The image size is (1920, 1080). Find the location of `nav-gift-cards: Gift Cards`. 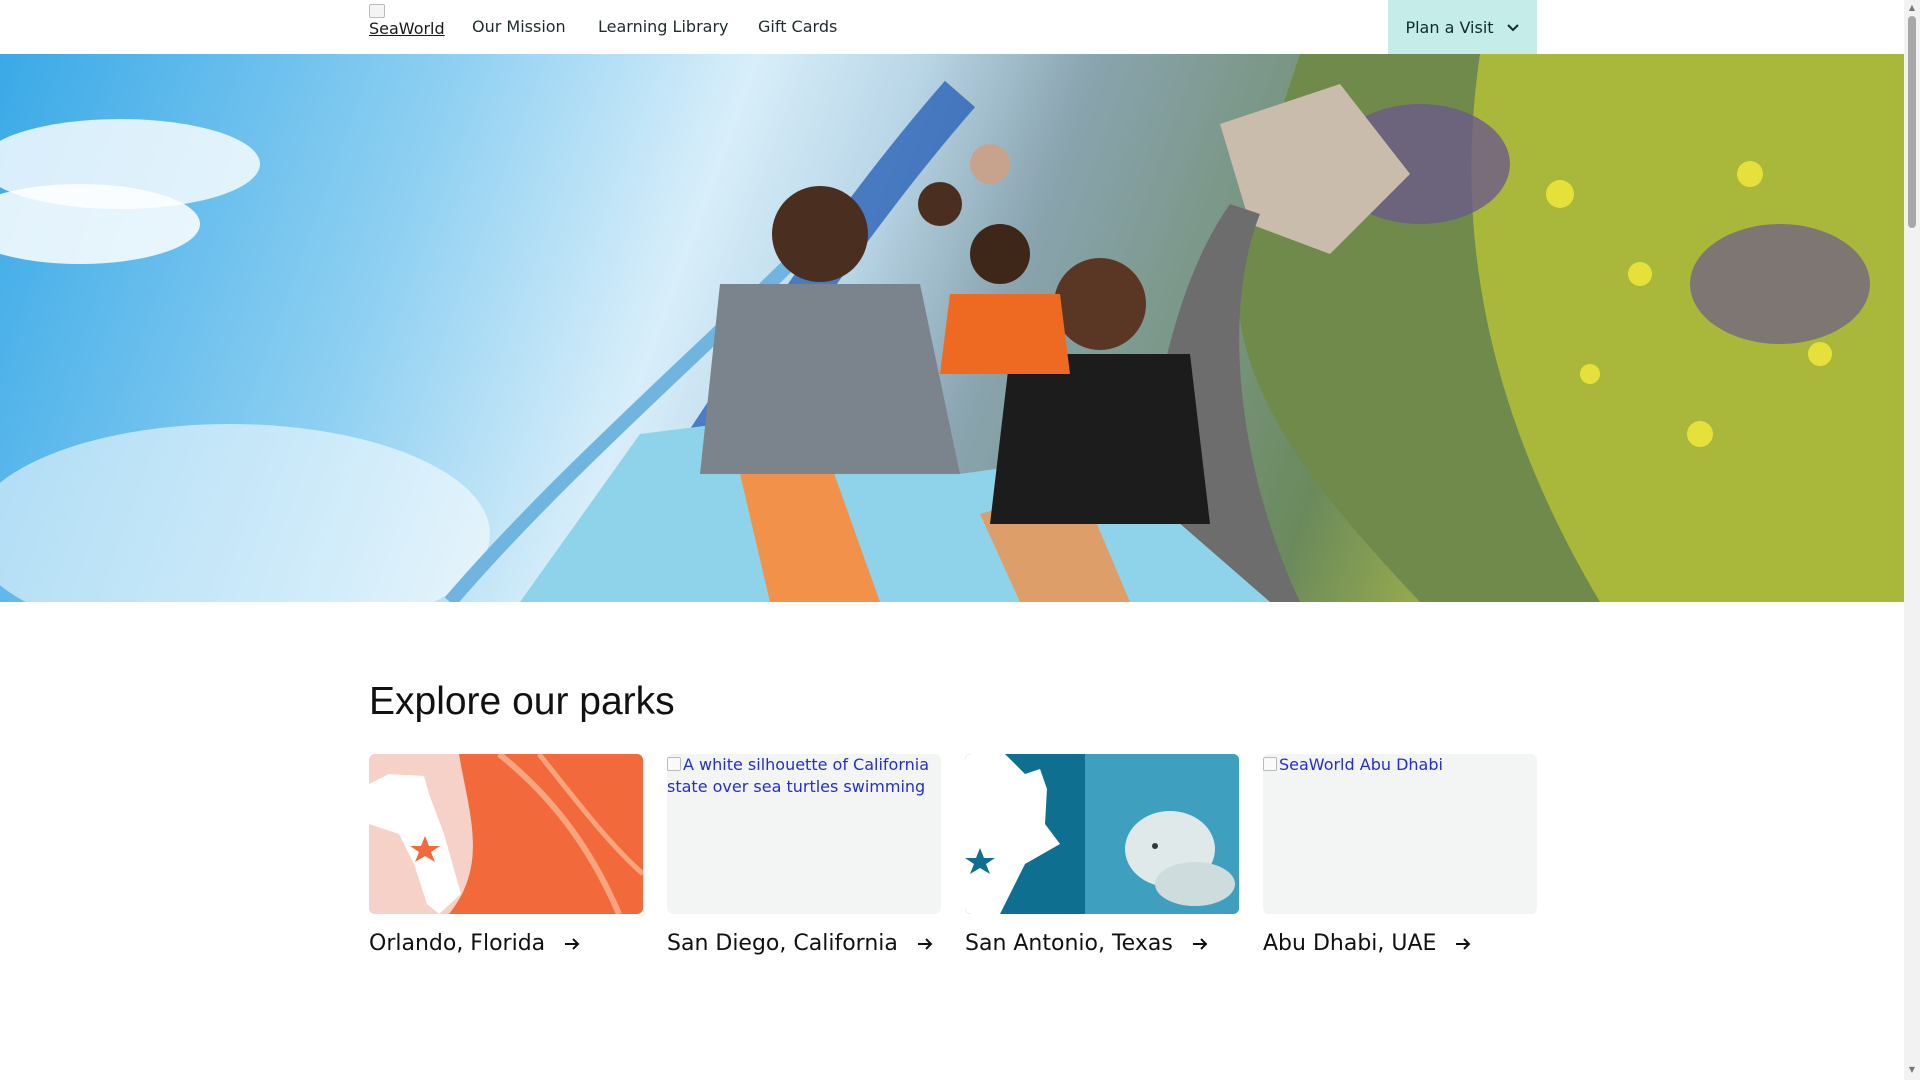

nav-gift-cards: Gift Cards is located at coordinates (797, 26).